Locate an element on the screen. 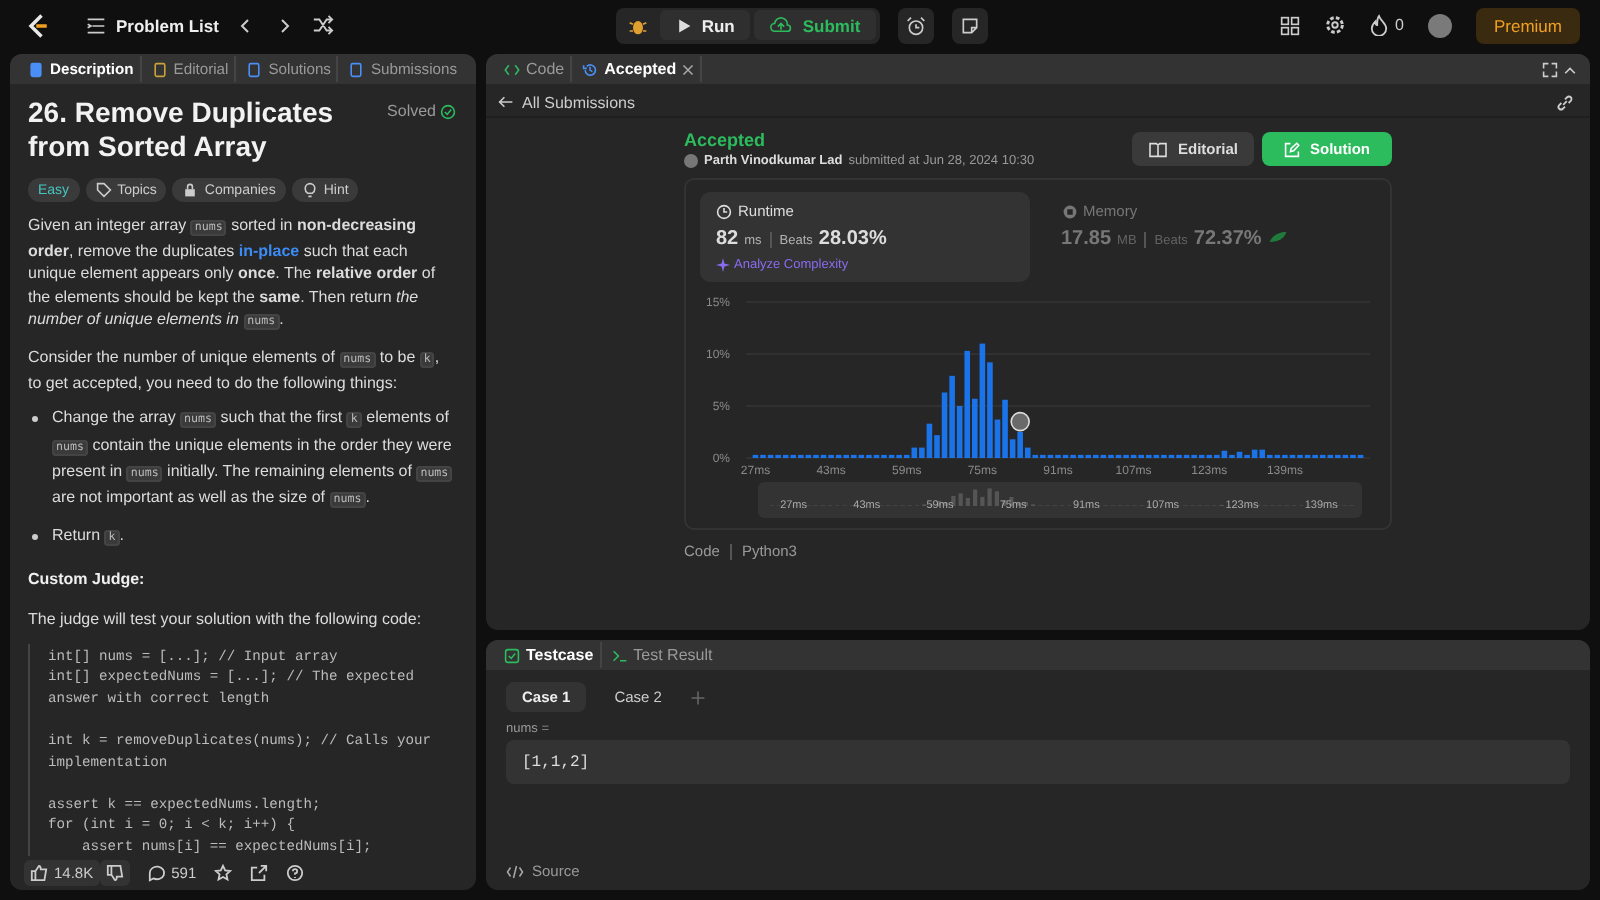  solved-status: Solved is located at coordinates (421, 111).